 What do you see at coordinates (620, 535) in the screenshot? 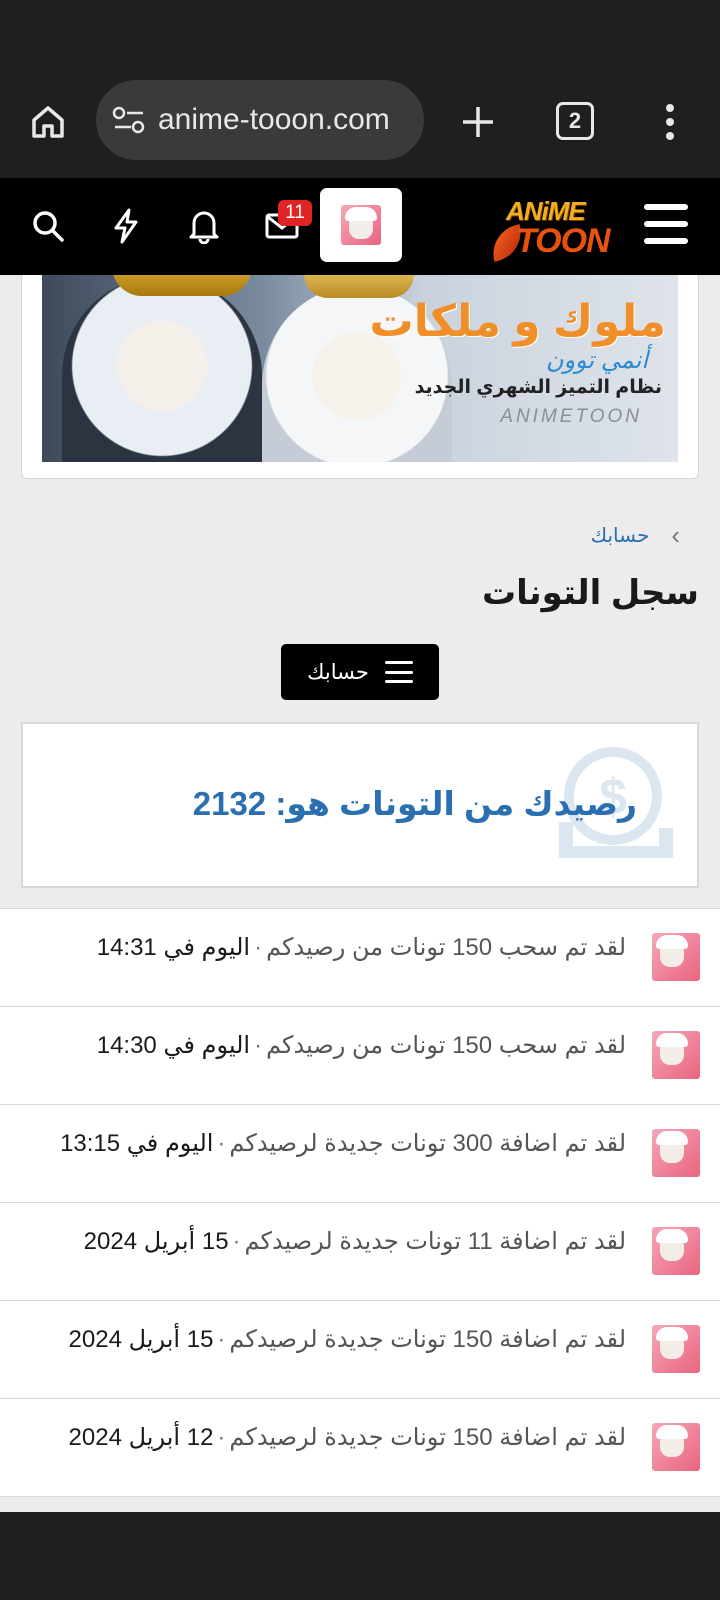
I see `breadcrumb-account-link: حسابك` at bounding box center [620, 535].